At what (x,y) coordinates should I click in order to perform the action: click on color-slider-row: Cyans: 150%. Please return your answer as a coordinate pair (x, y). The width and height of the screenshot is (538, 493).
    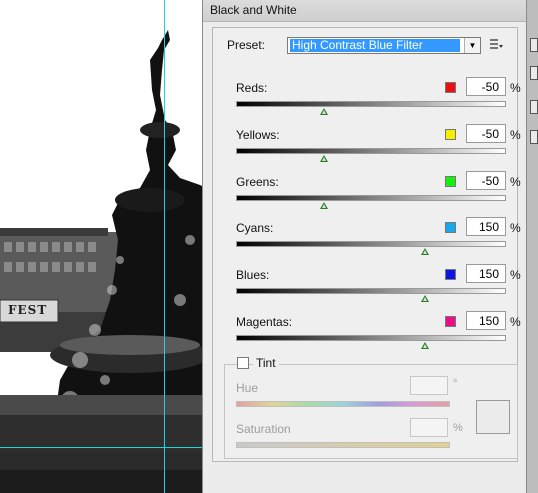
    Looking at the image, I should click on (365, 242).